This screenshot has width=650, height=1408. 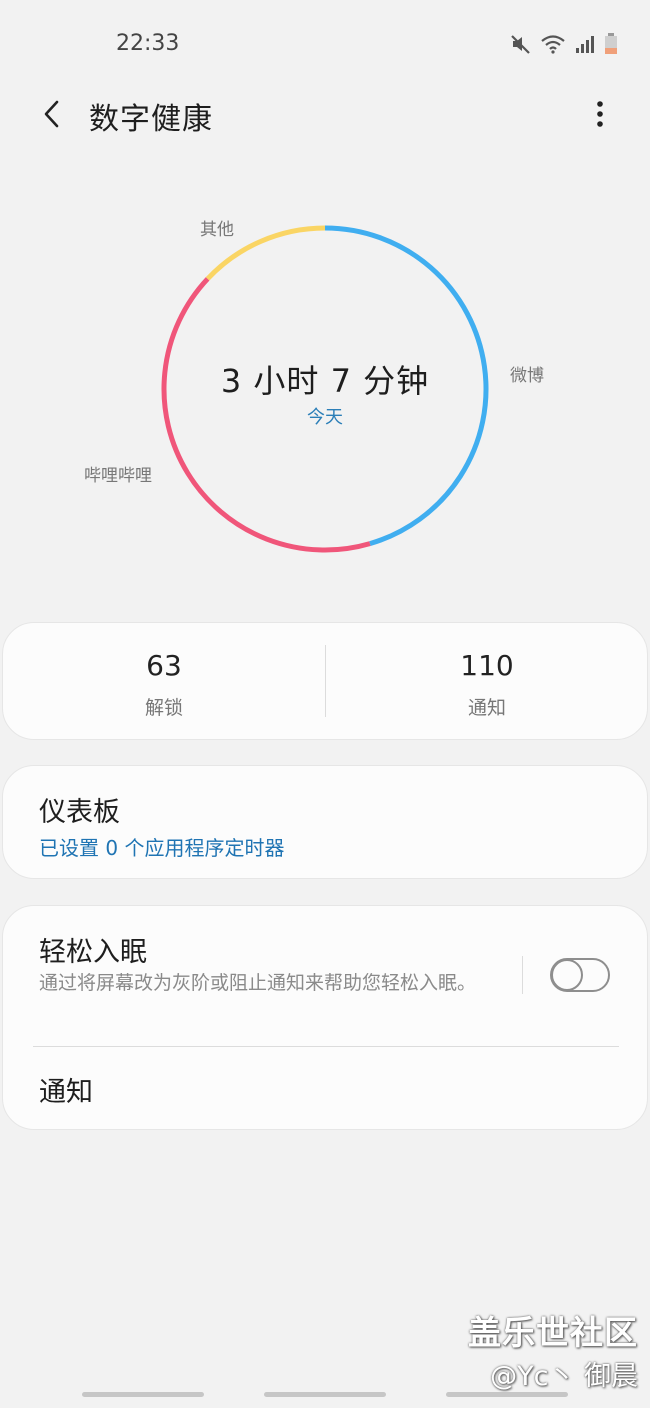 What do you see at coordinates (325, 1394) in the screenshot?
I see `nav-home-button` at bounding box center [325, 1394].